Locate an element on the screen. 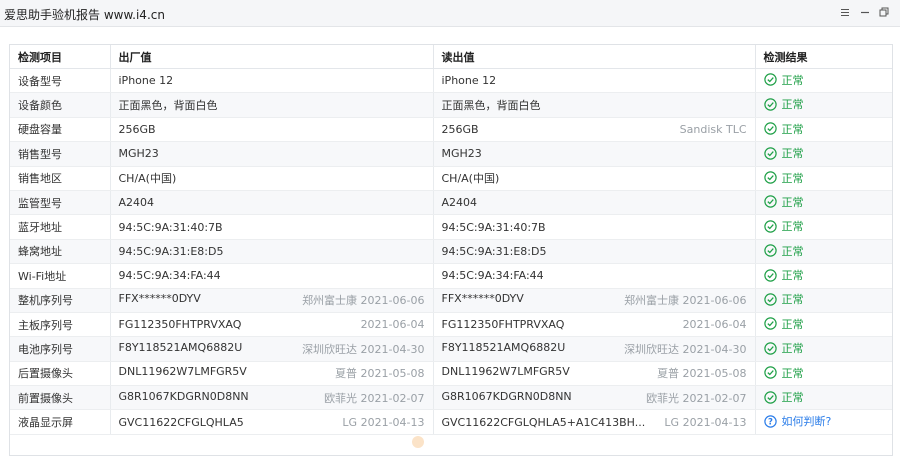  read-meta: 深圳欣旺达 2021-04-30 is located at coordinates (685, 349).